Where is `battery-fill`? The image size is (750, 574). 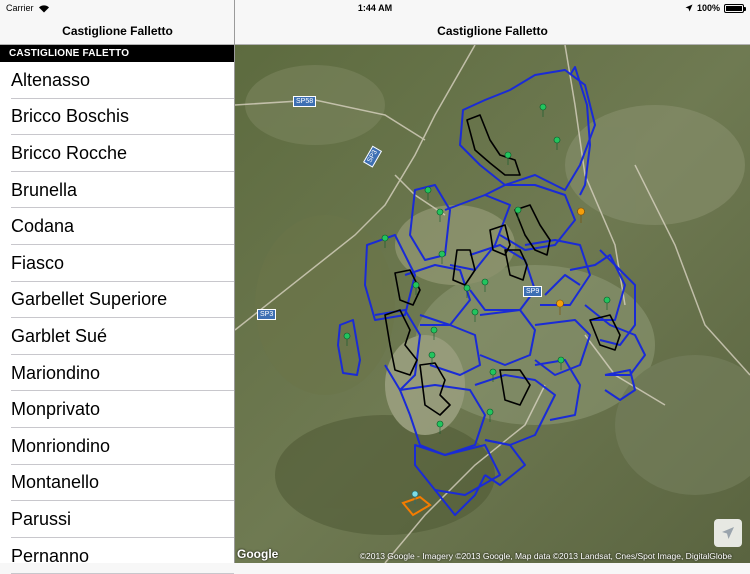 battery-fill is located at coordinates (734, 8).